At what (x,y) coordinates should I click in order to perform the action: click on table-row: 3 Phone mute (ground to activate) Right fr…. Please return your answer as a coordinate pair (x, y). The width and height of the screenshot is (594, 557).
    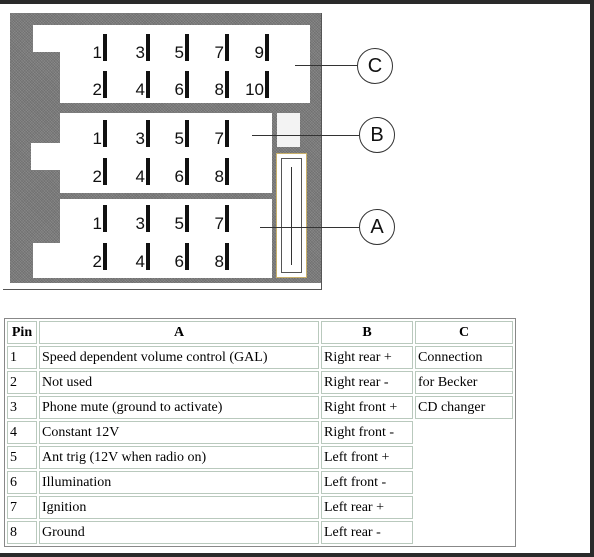
    Looking at the image, I should click on (260, 407).